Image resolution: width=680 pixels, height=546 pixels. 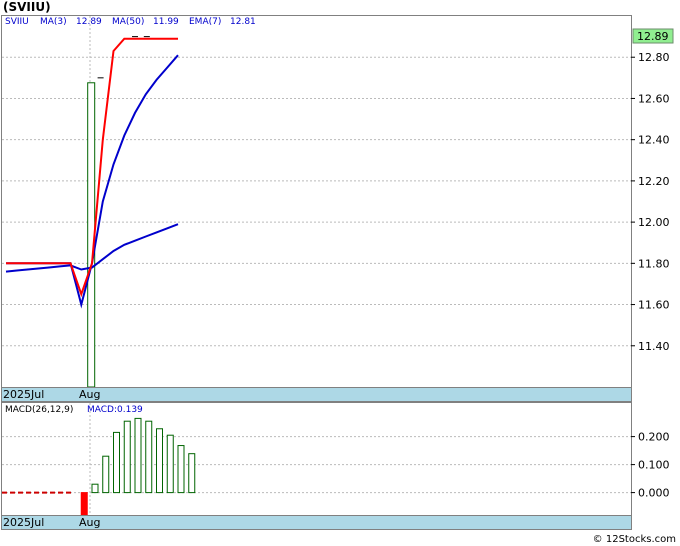 What do you see at coordinates (115, 410) in the screenshot?
I see `macd-value: MACD:0.139` at bounding box center [115, 410].